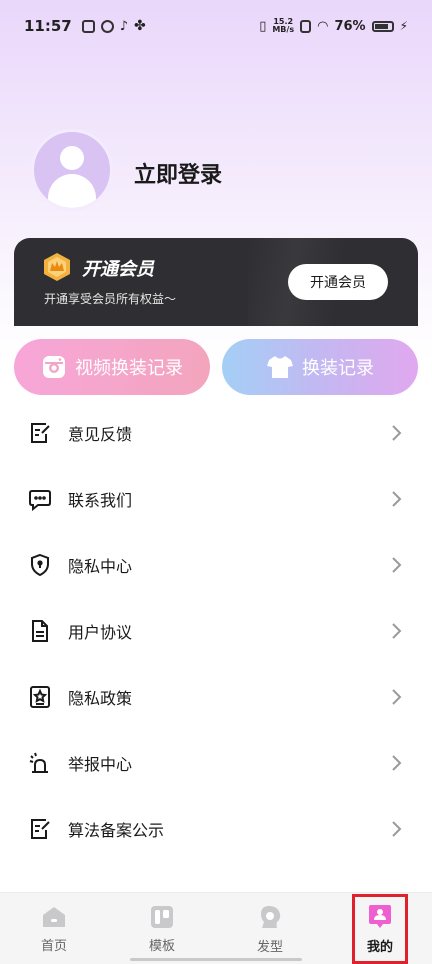 This screenshot has width=432, height=964. What do you see at coordinates (129, 368) in the screenshot?
I see `video-change-record-label: 视频换装记录` at bounding box center [129, 368].